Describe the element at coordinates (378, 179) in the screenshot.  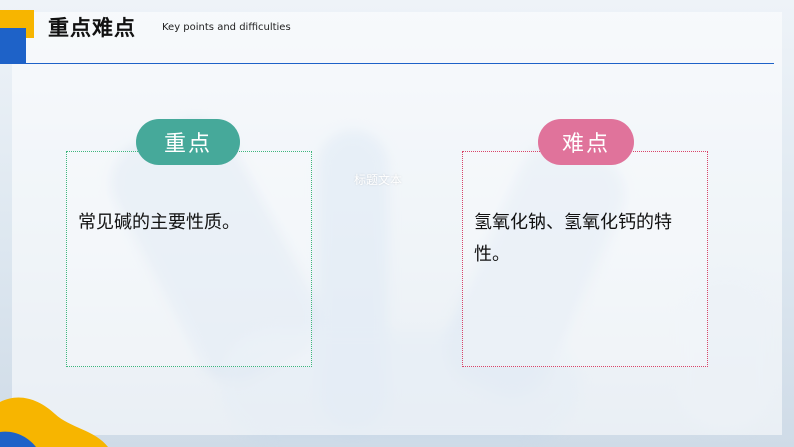
I see `title-placeholder: 标题文本` at that location.